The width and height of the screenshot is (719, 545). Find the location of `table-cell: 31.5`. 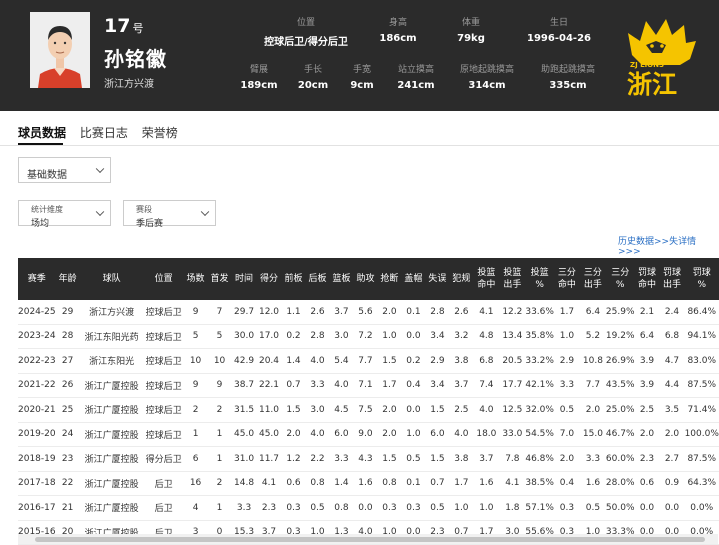

table-cell: 31.5 is located at coordinates (244, 410).